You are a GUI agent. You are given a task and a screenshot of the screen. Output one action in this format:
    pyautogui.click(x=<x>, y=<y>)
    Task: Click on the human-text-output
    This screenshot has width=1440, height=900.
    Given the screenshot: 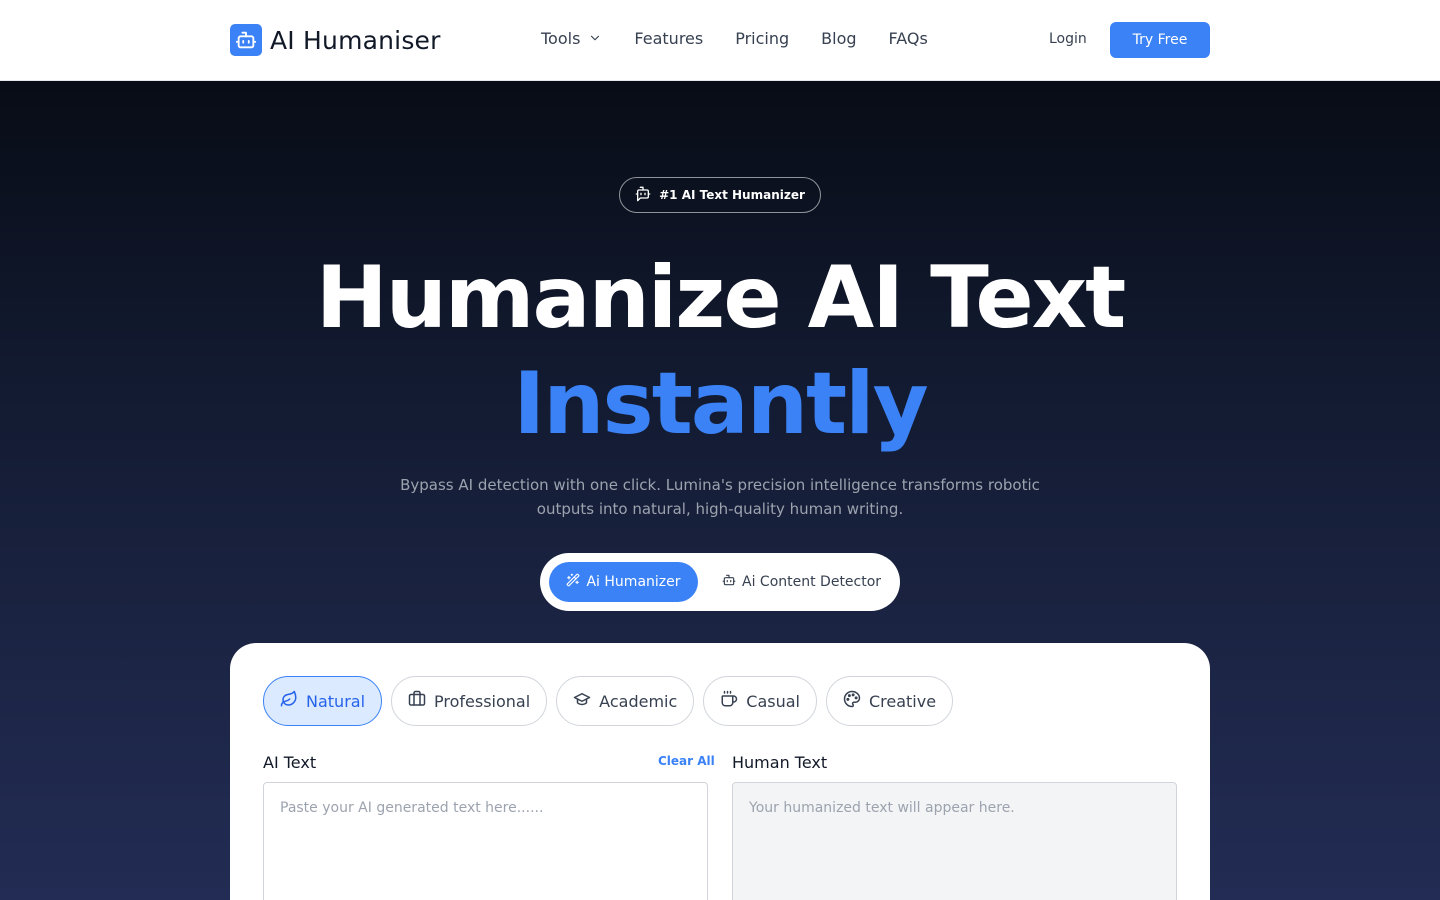 What is the action you would take?
    pyautogui.click(x=954, y=841)
    